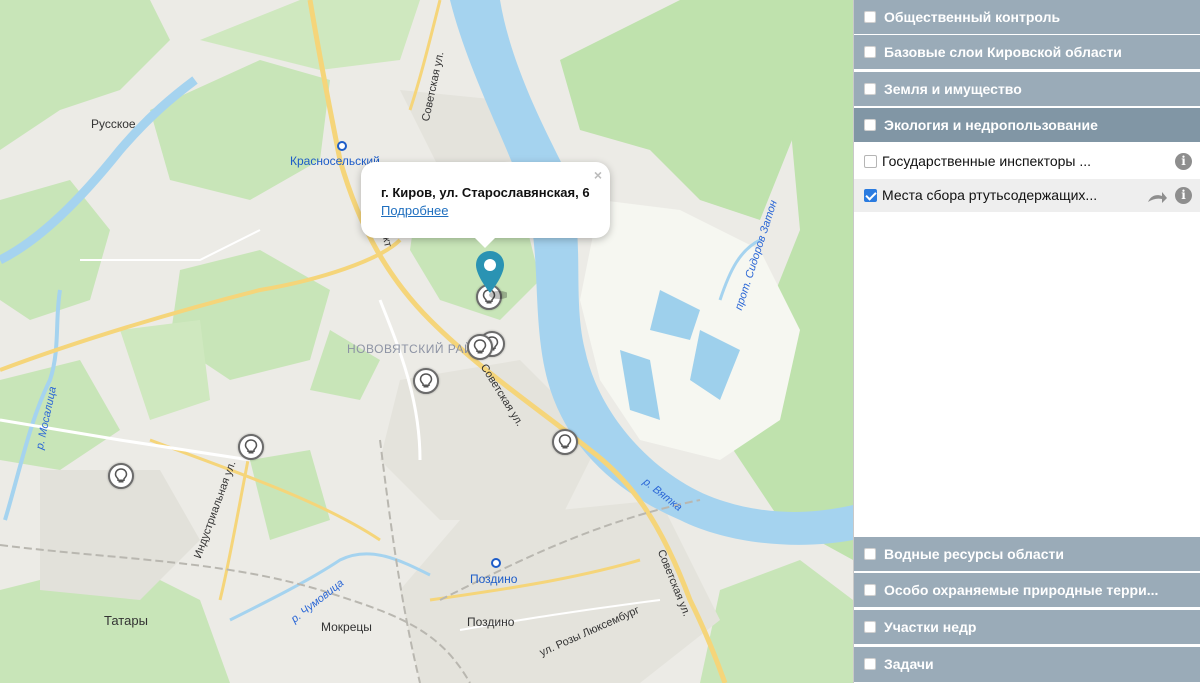  I want to click on district-label: НОВОВЯТСКИЙ РАЙОН, so click(420, 349).